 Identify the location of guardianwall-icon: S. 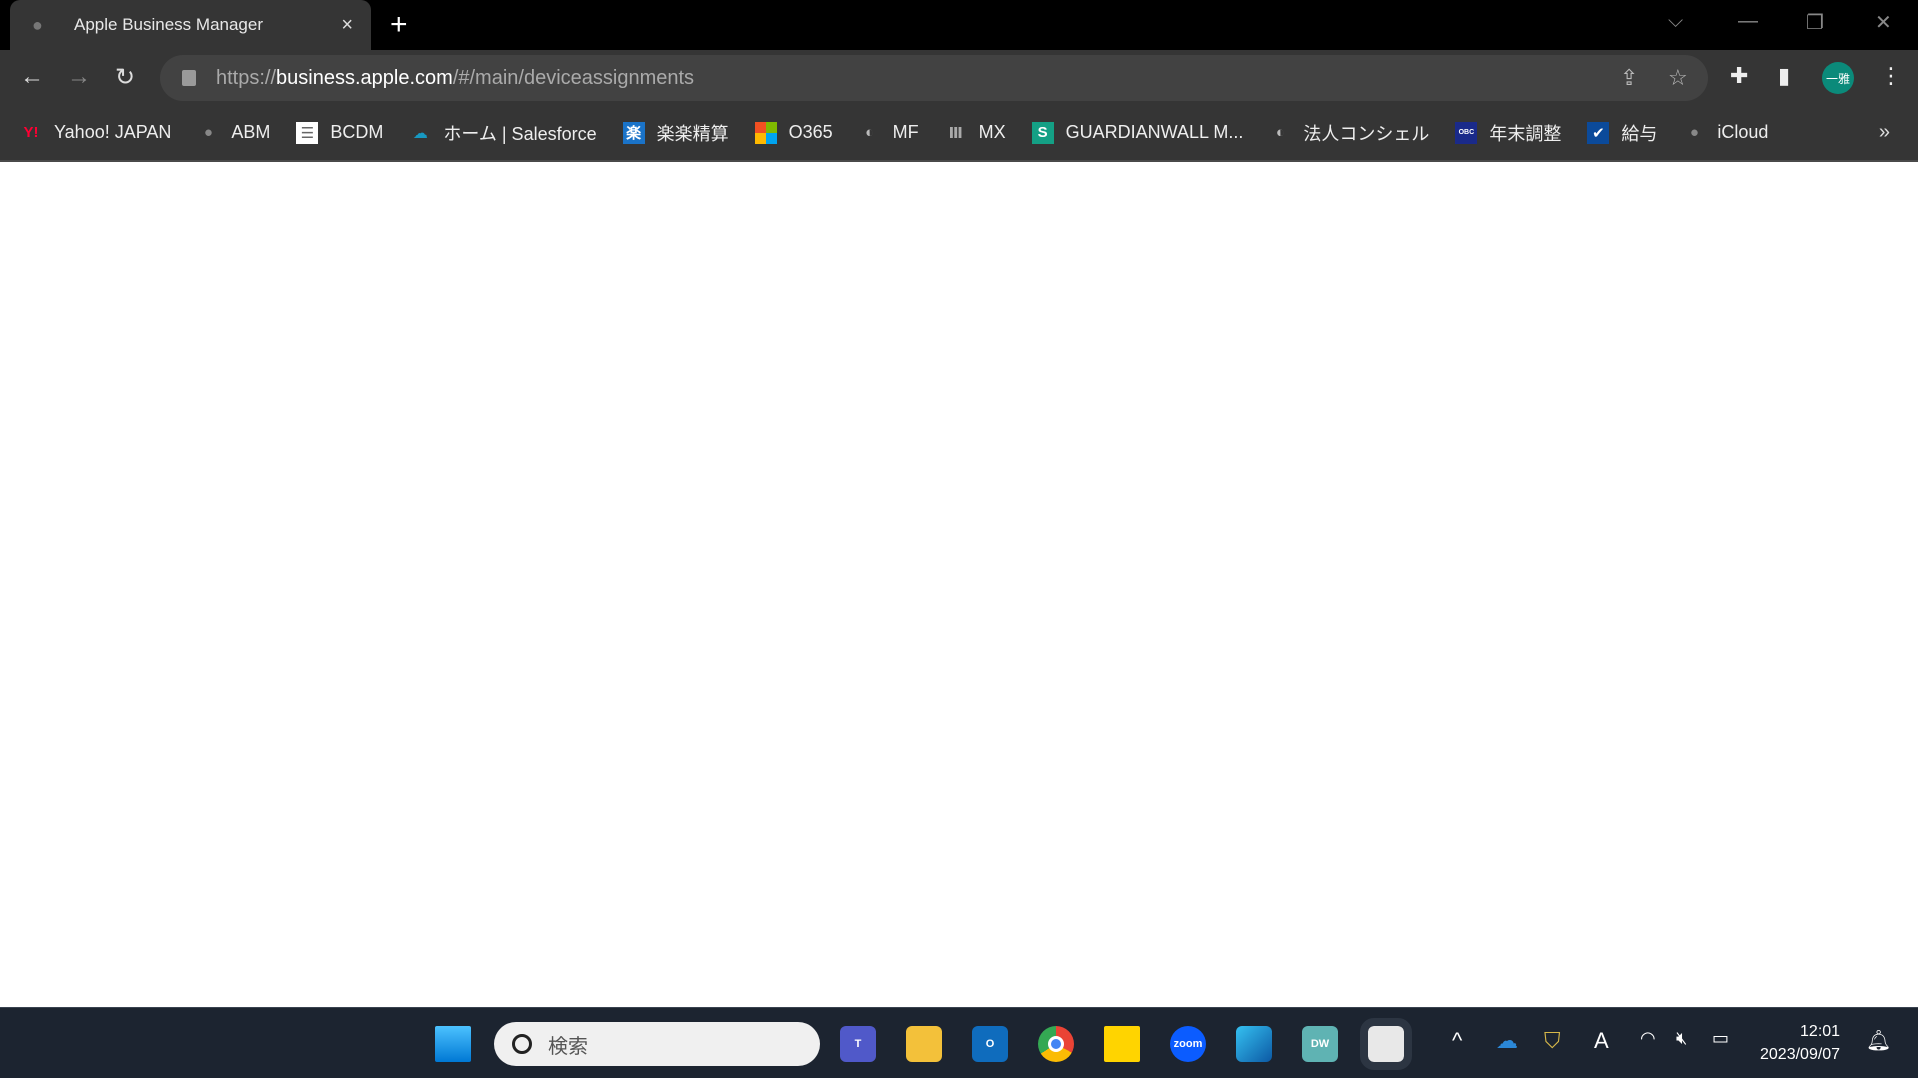
(1042, 132).